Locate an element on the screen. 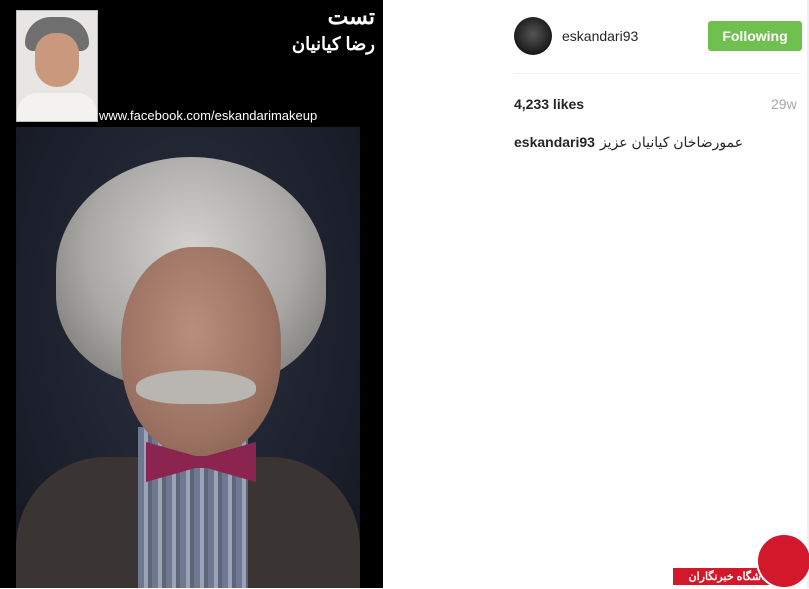 This screenshot has height=589, width=809. username-link: eskandari93 is located at coordinates (600, 36).